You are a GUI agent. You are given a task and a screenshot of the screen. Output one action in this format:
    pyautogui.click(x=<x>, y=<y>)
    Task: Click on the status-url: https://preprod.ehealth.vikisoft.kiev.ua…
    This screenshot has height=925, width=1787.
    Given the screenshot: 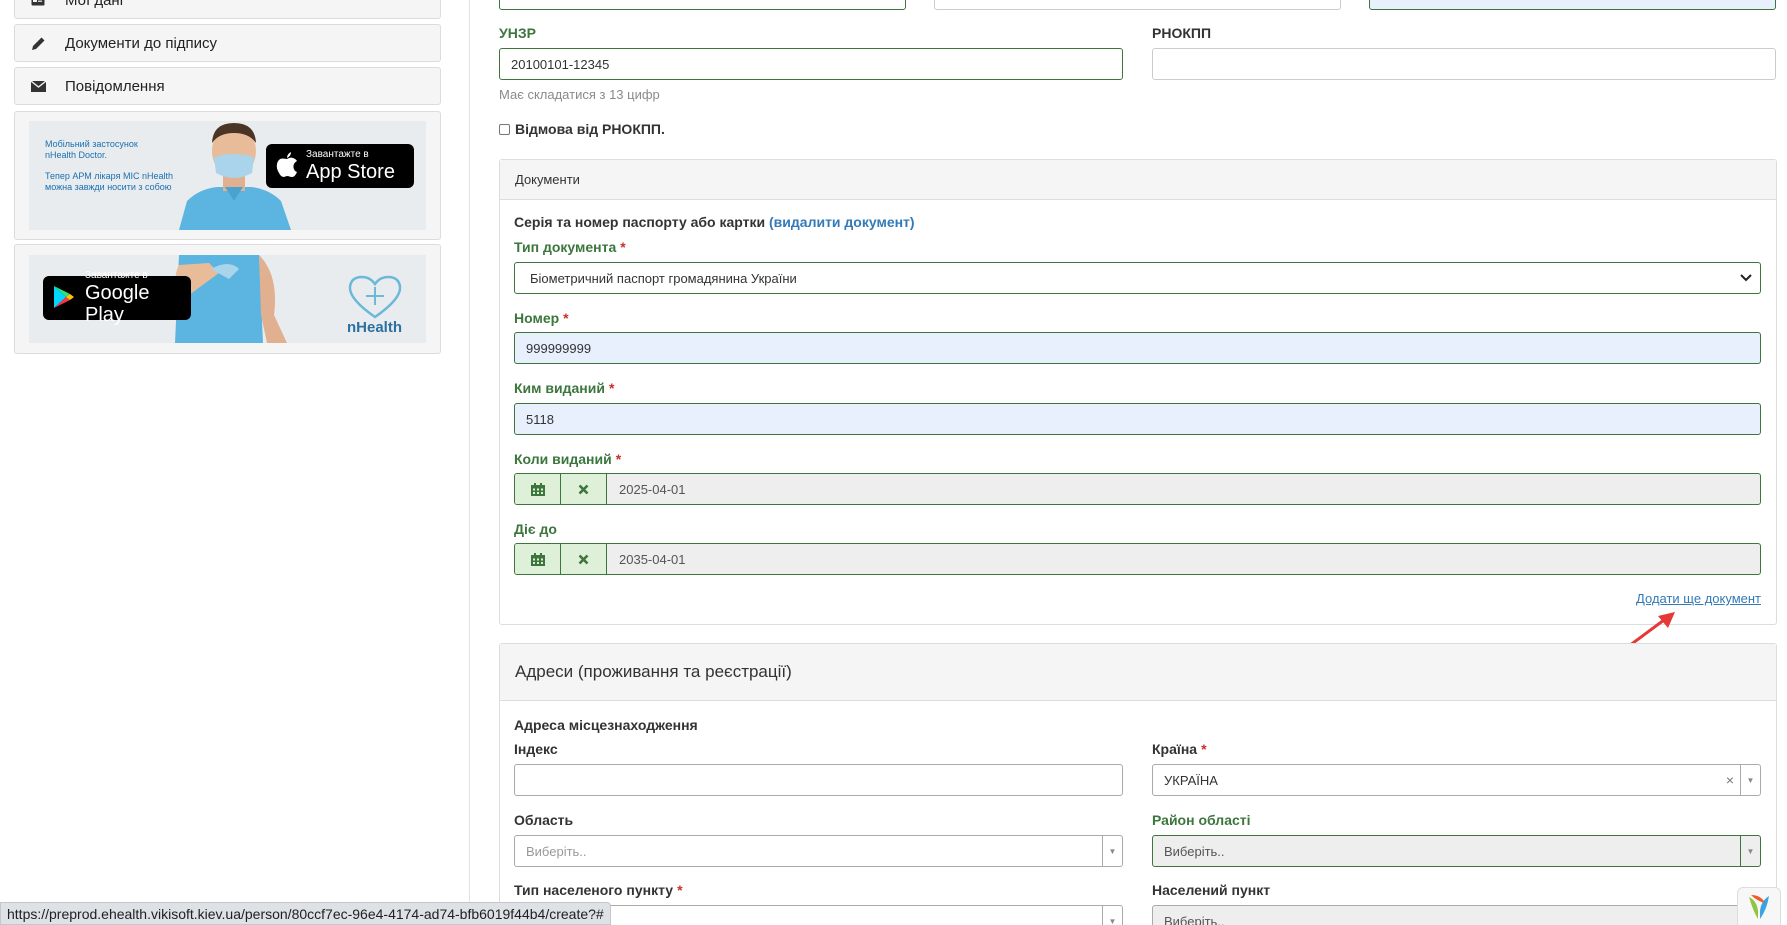 What is the action you would take?
    pyautogui.click(x=305, y=913)
    